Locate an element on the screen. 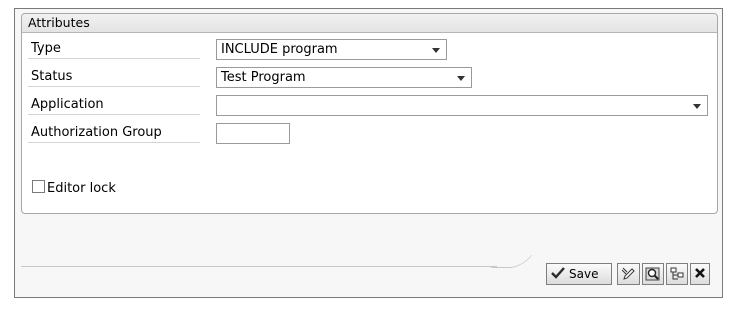  editor-lock-label: Editor lock is located at coordinates (81, 188).